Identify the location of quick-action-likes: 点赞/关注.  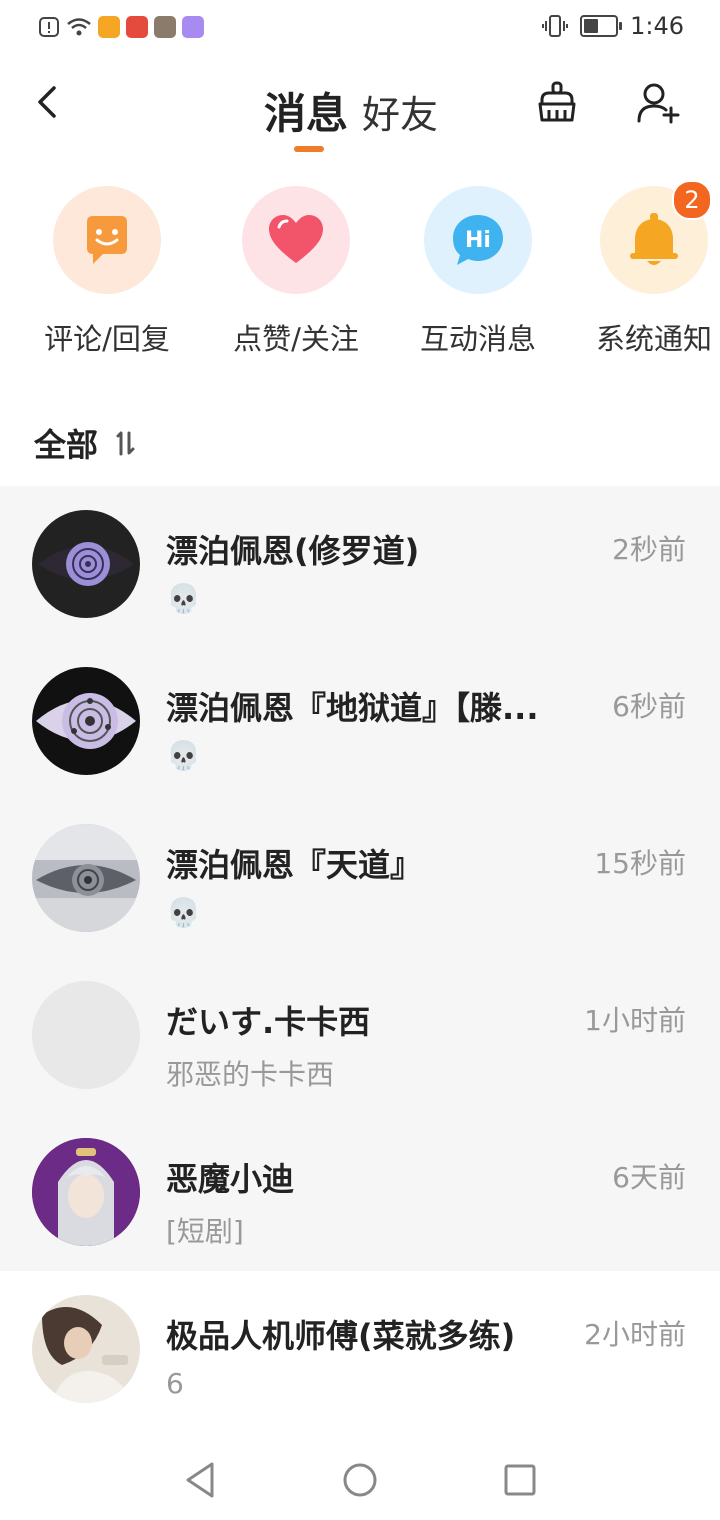
(296, 272).